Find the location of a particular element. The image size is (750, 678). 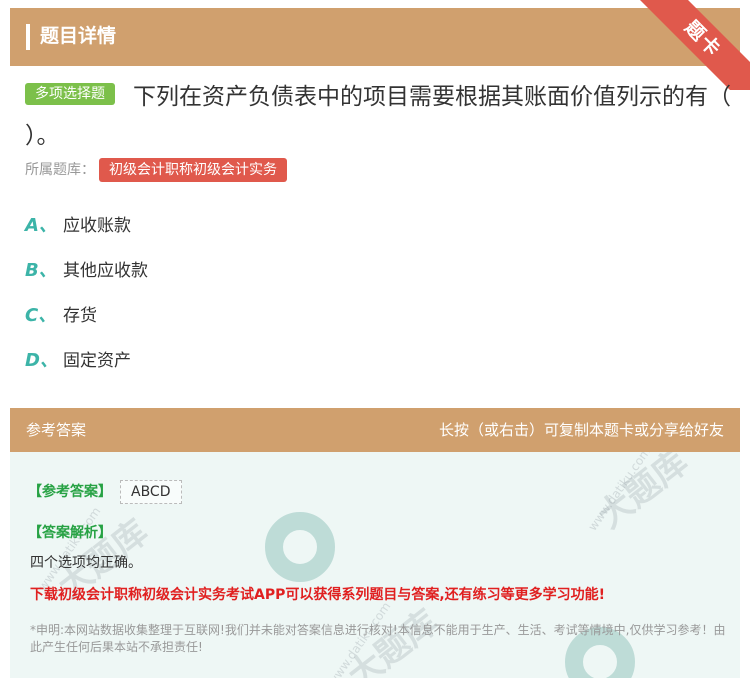

source-library-badge: 初级会计职称初级会计实务 is located at coordinates (193, 170).